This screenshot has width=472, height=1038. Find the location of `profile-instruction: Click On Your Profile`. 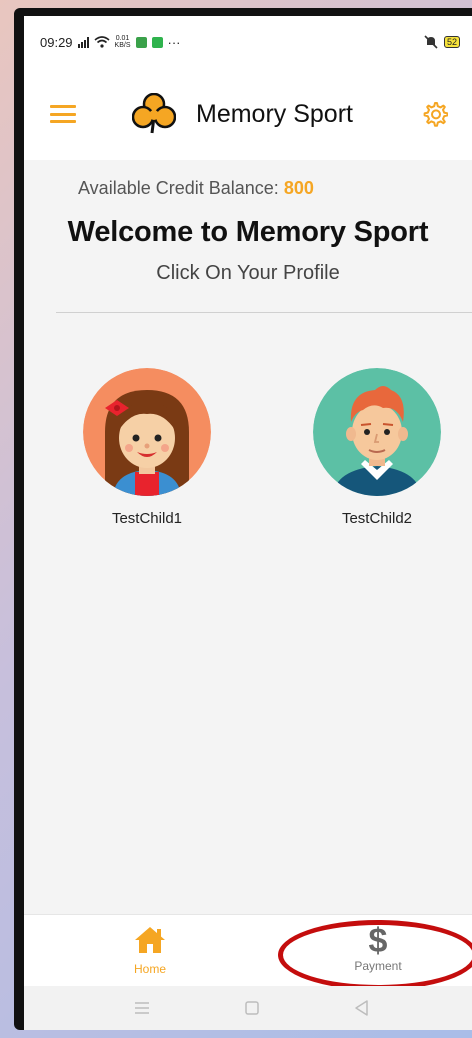

profile-instruction: Click On Your Profile is located at coordinates (248, 273).